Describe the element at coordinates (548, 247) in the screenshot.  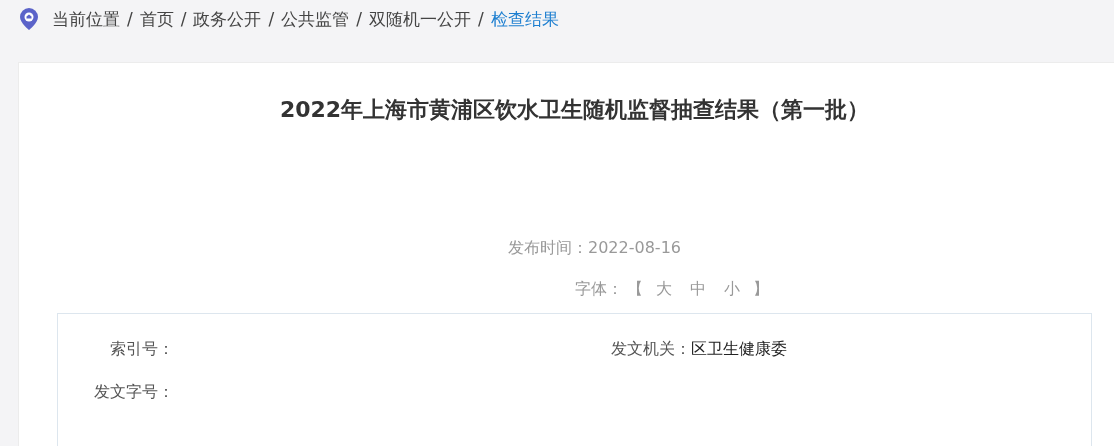
I see `publish-date-label: 发布时间：` at that location.